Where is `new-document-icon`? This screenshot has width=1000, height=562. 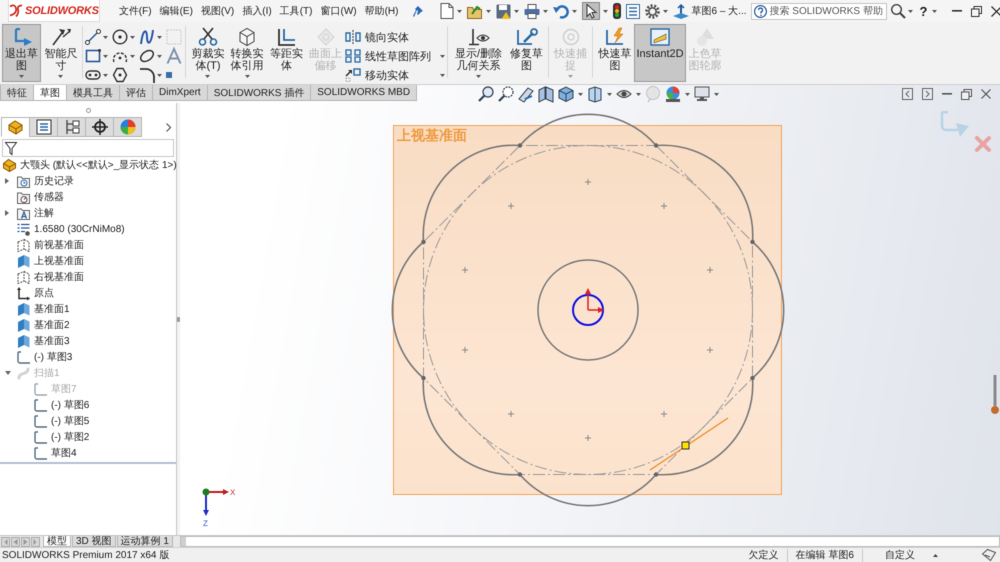 new-document-icon is located at coordinates (447, 11).